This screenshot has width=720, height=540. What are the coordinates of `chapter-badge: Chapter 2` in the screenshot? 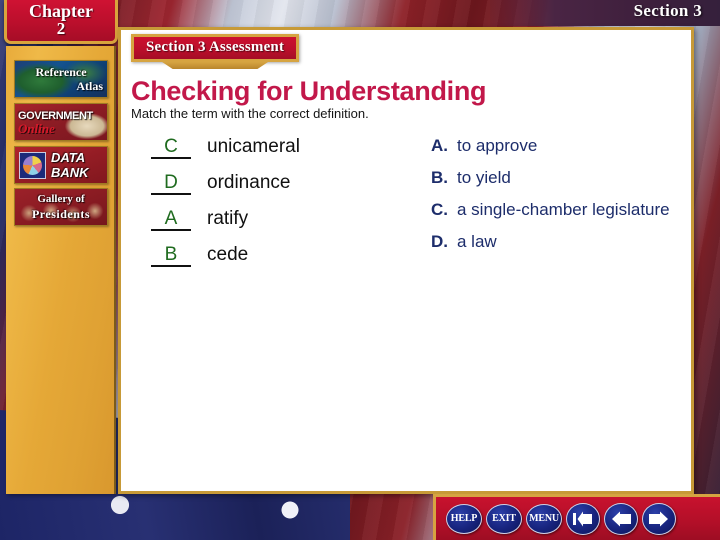 It's located at (61, 22).